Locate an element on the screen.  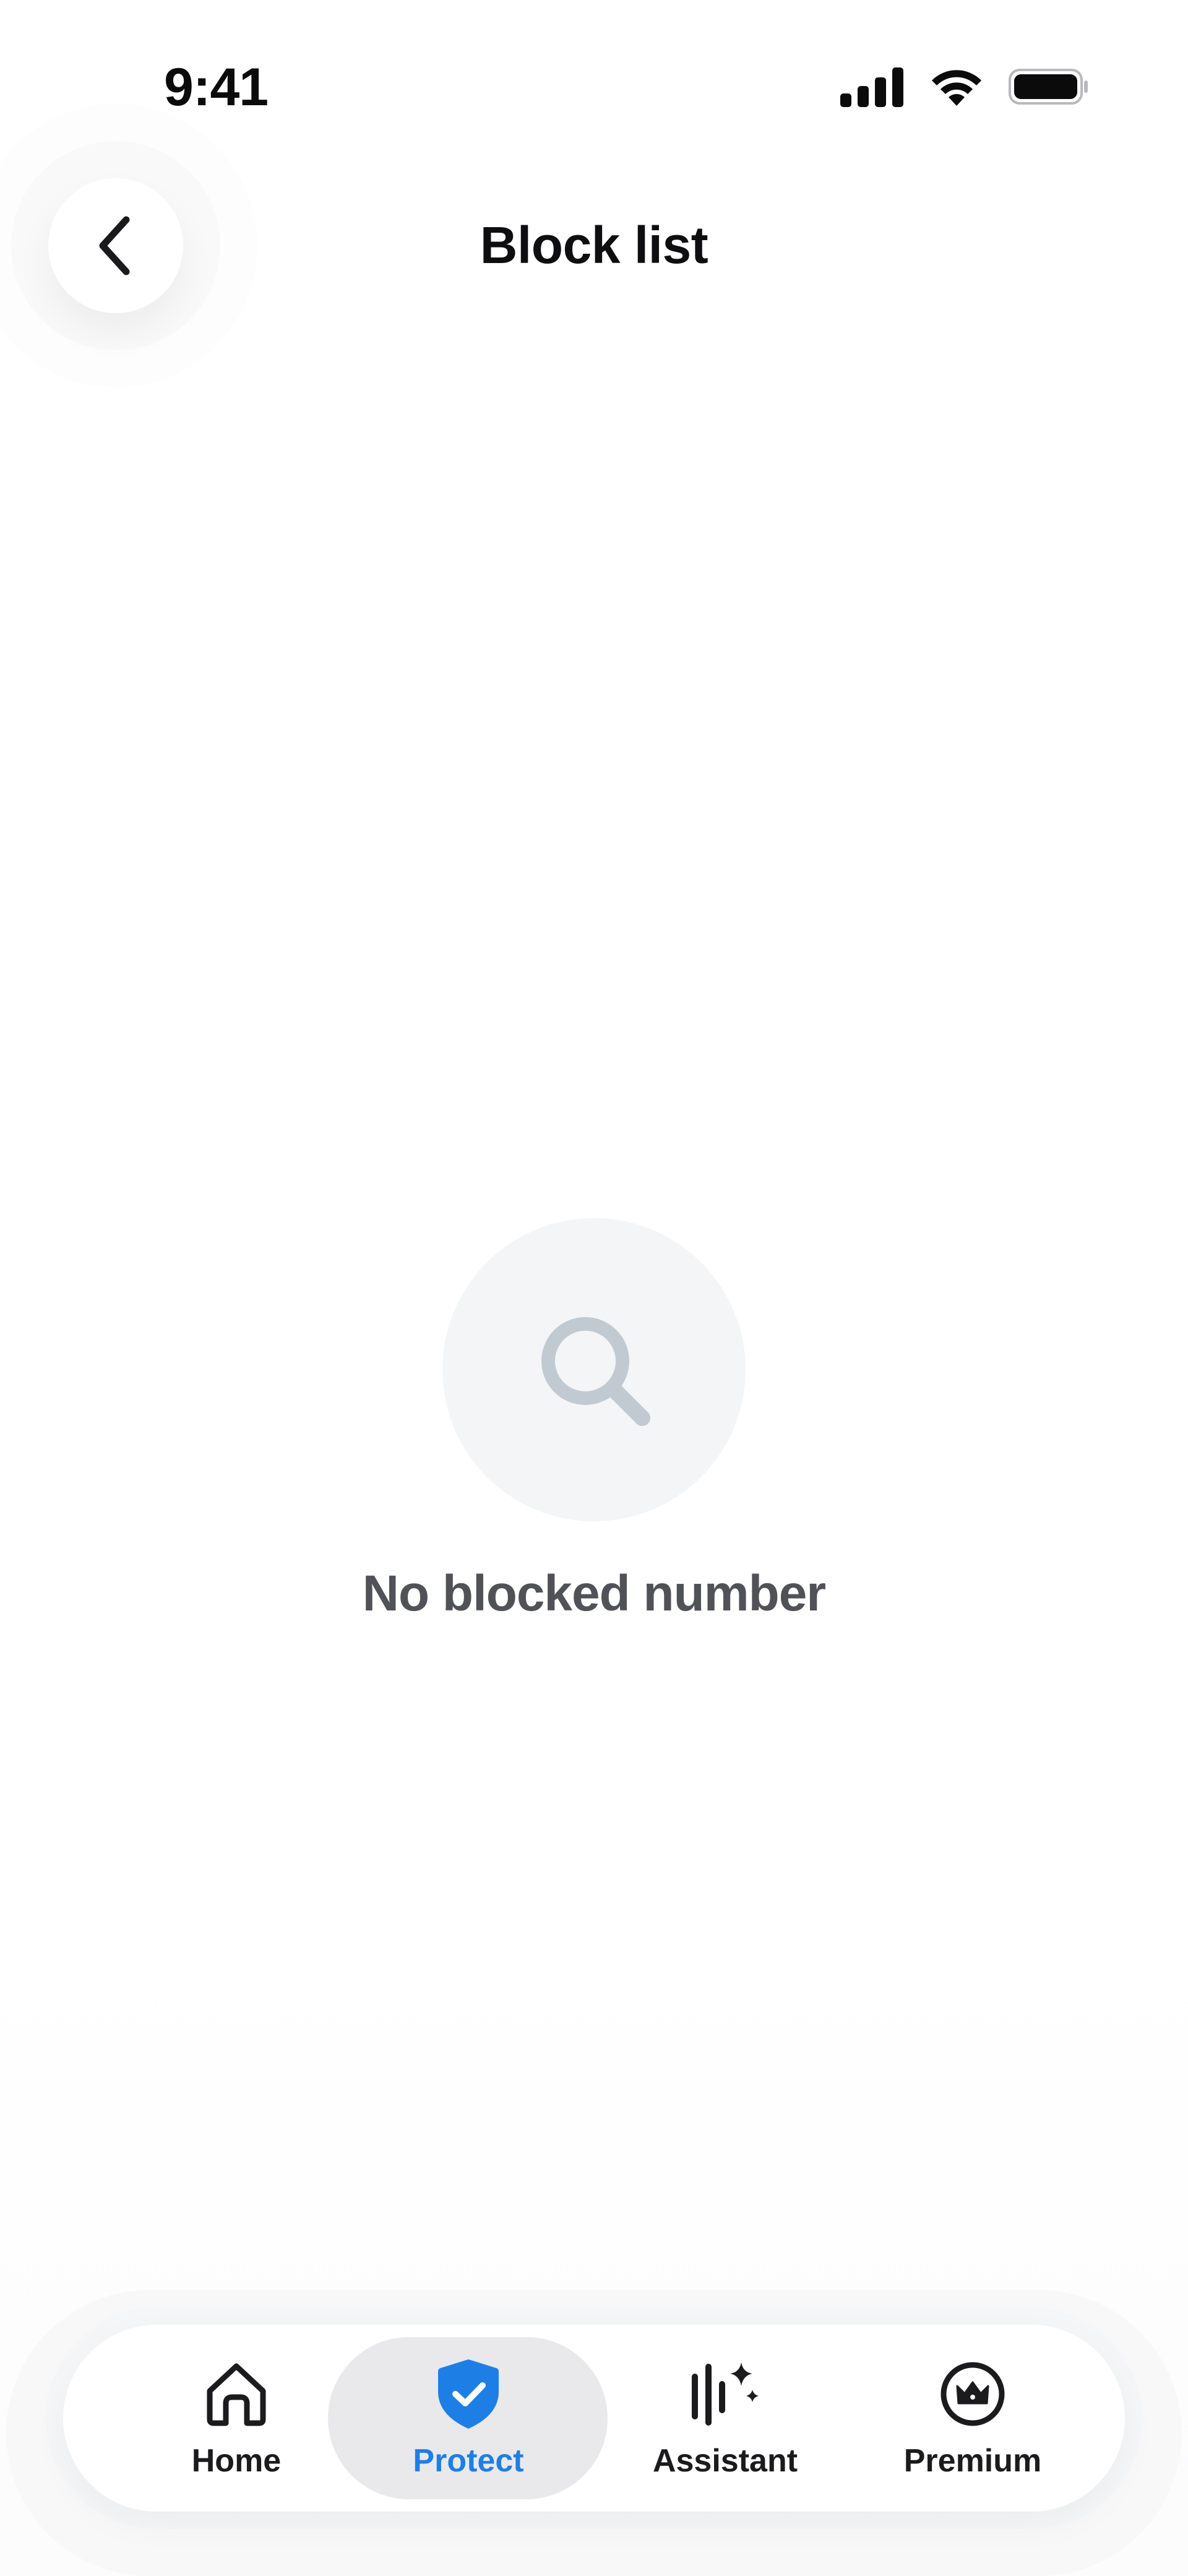
tab-home: Home is located at coordinates (236, 2418).